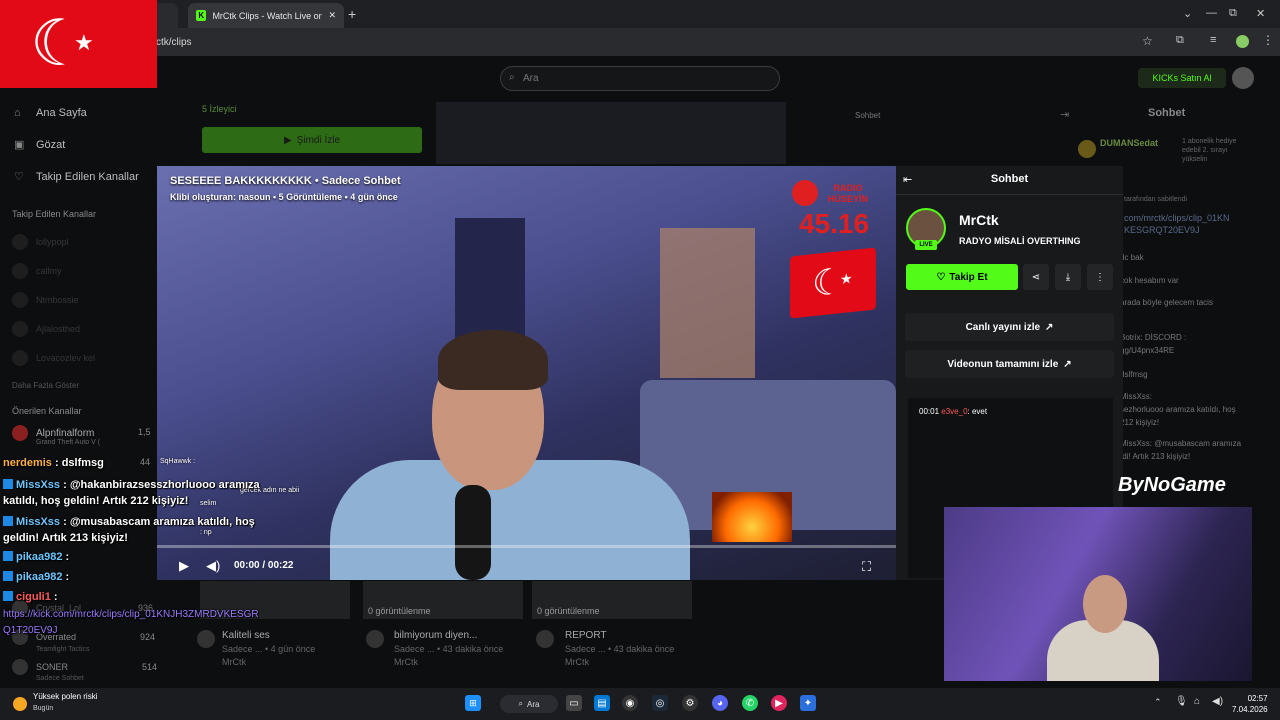 The width and height of the screenshot is (1280, 720). Describe the element at coordinates (234, 662) in the screenshot. I see `clip-channel: MrCtk` at that location.